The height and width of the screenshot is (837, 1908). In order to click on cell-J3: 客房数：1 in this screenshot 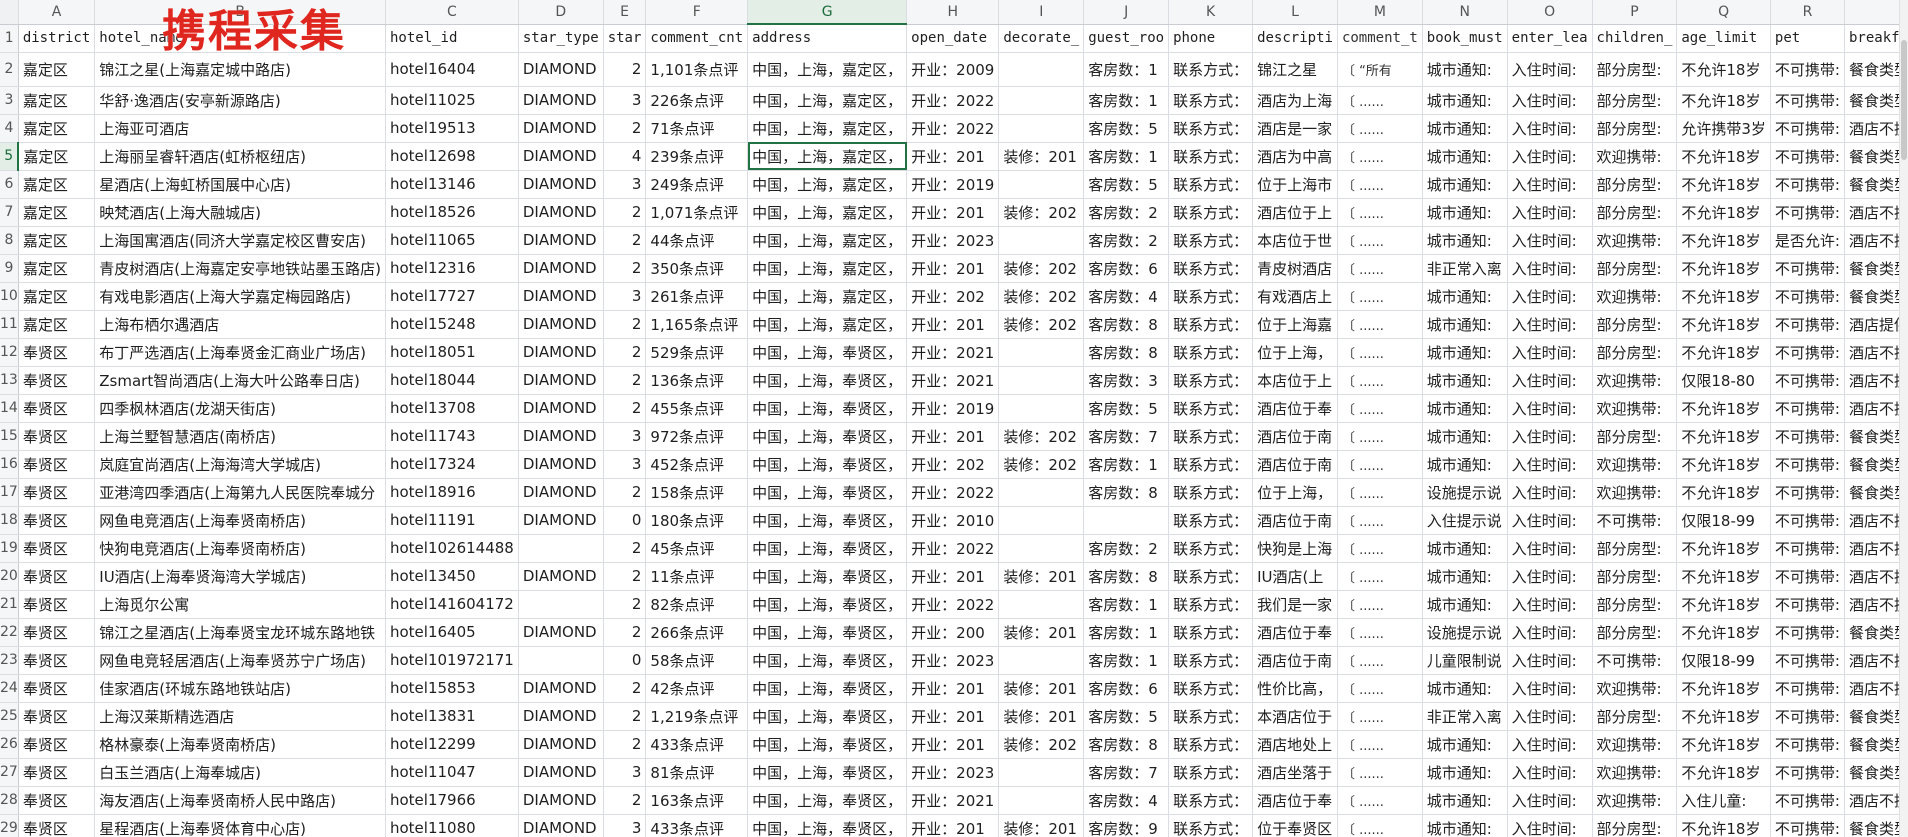, I will do `click(1126, 100)`.